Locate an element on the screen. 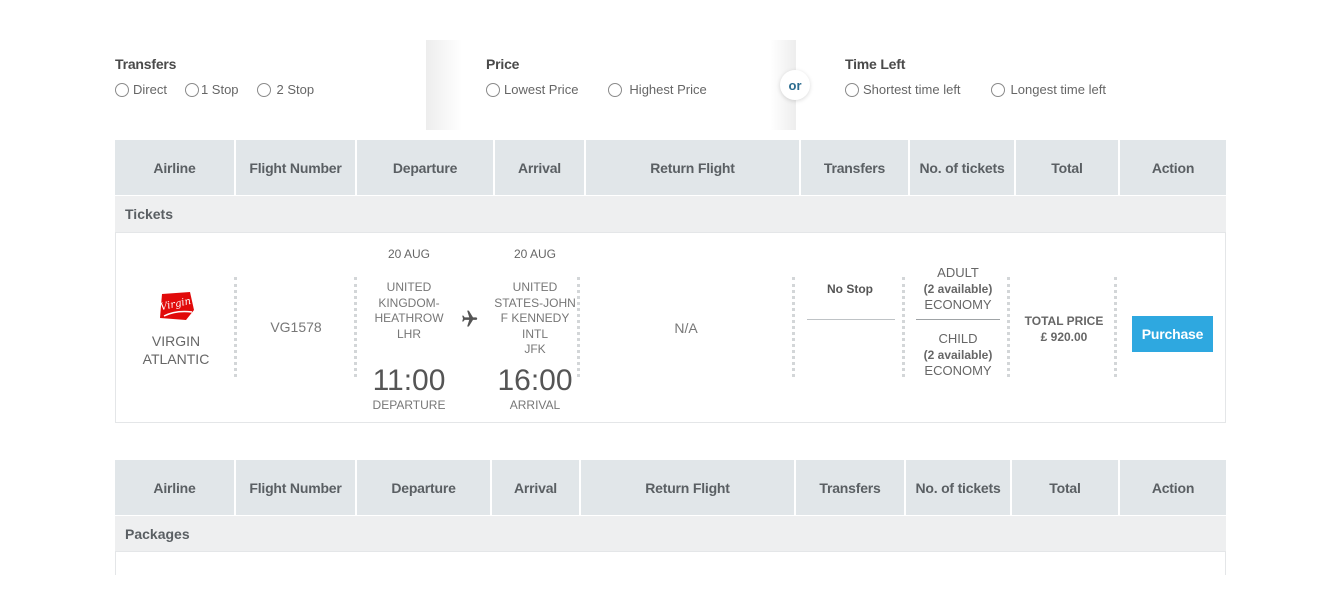 The height and width of the screenshot is (610, 1333). arrival-label: ARRIVAL is located at coordinates (535, 405).